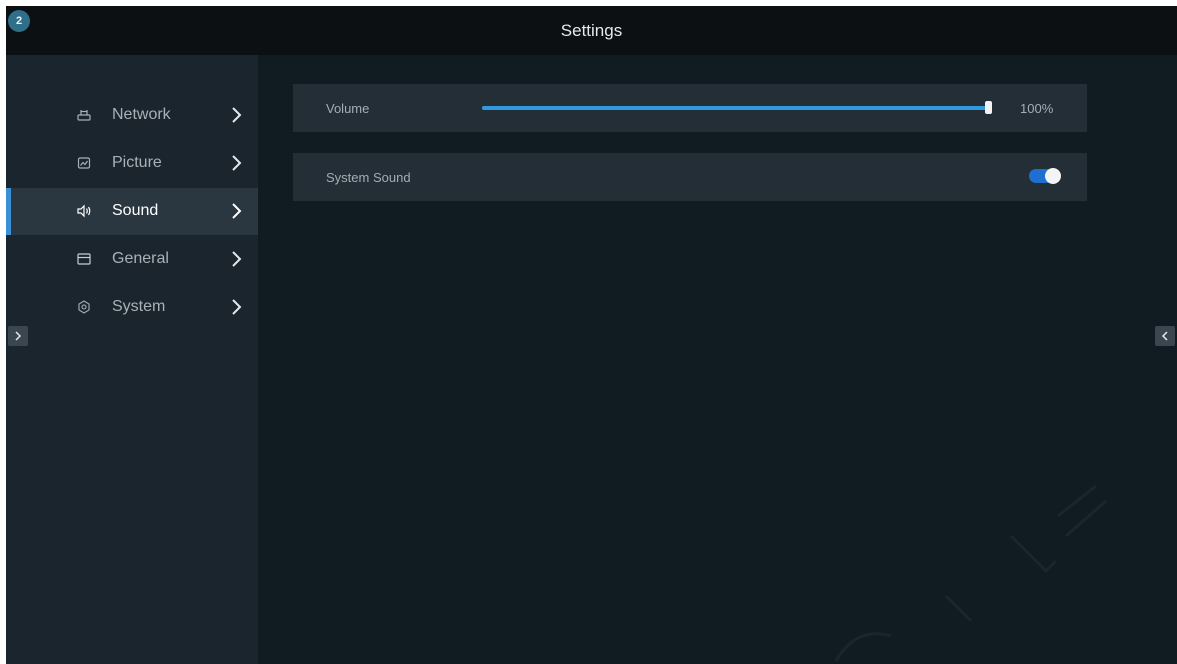 The image size is (1177, 664). I want to click on sidebar-item-label: Network, so click(141, 114).